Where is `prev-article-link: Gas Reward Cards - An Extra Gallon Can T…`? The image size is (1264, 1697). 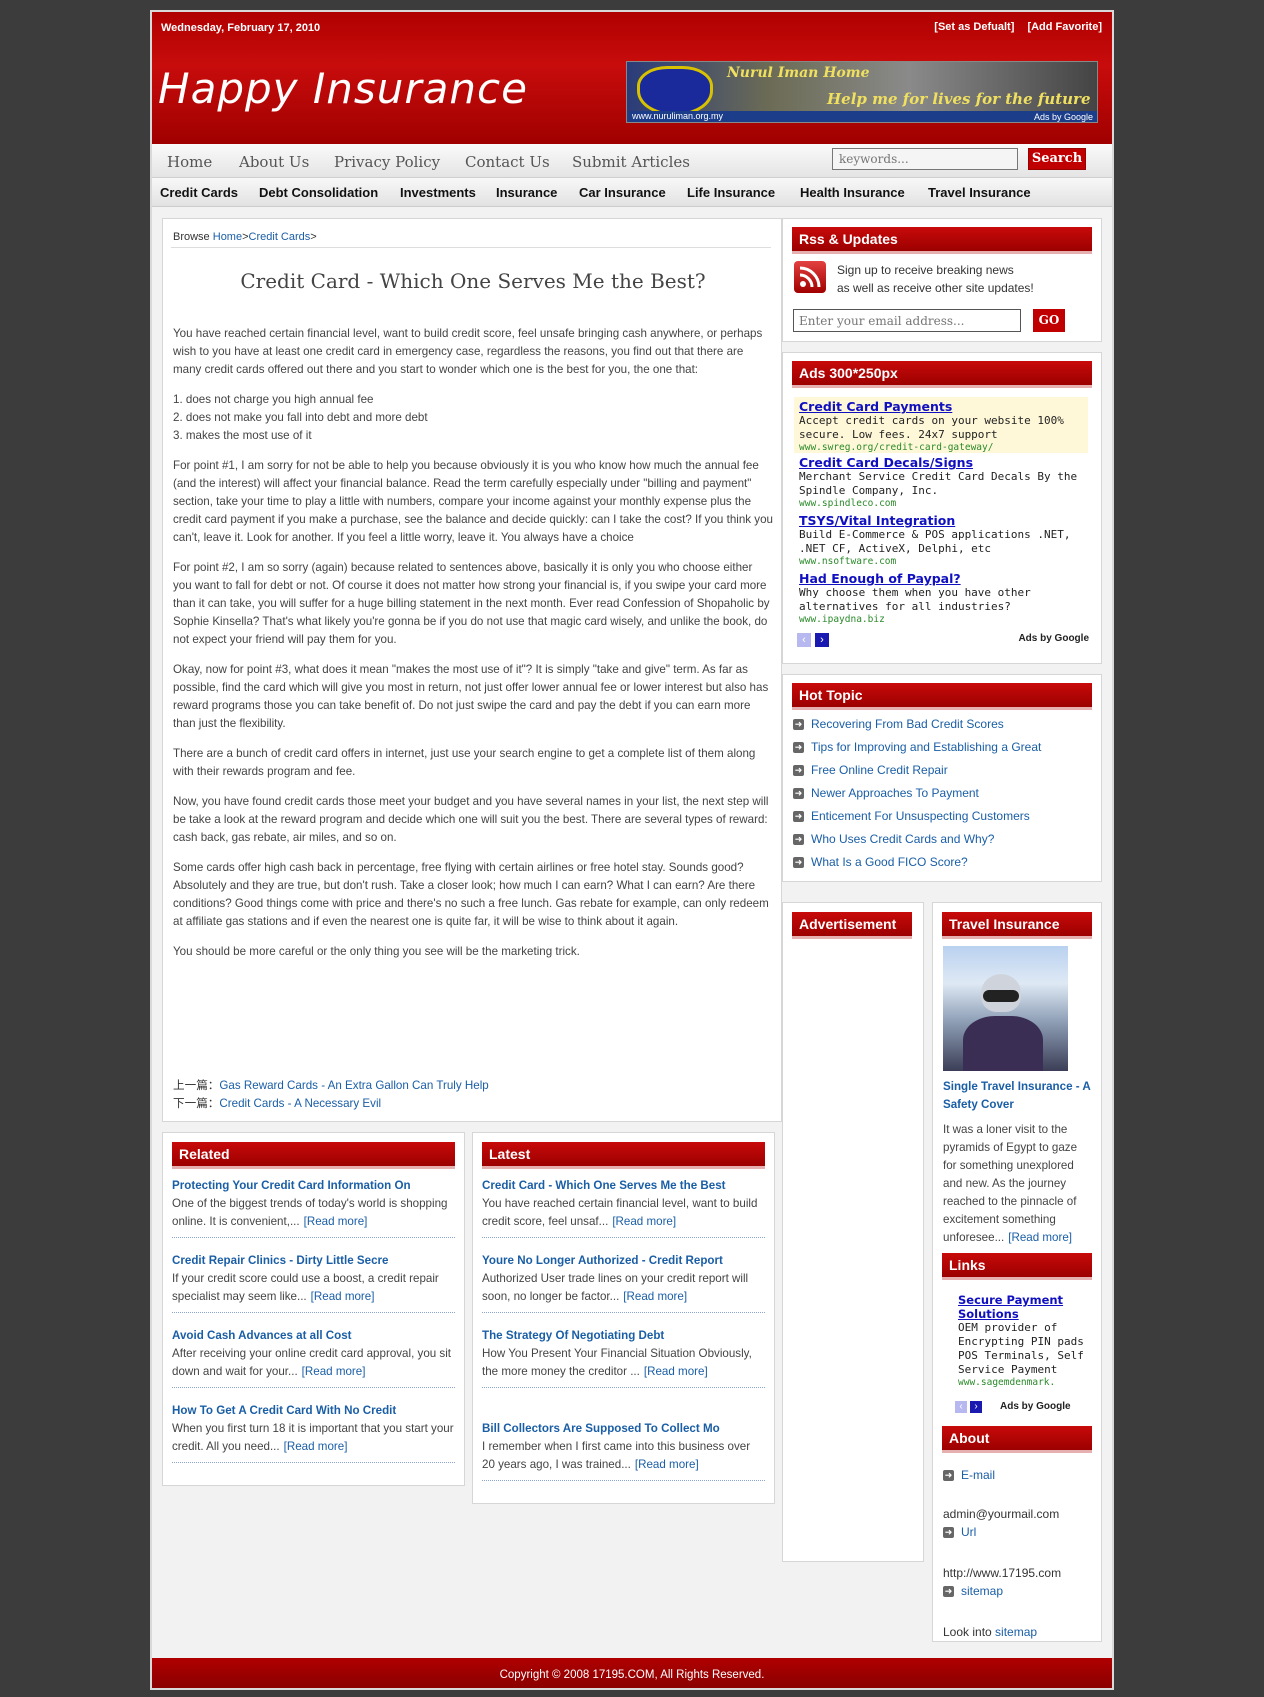 prev-article-link: Gas Reward Cards - An Extra Gallon Can T… is located at coordinates (353, 1085).